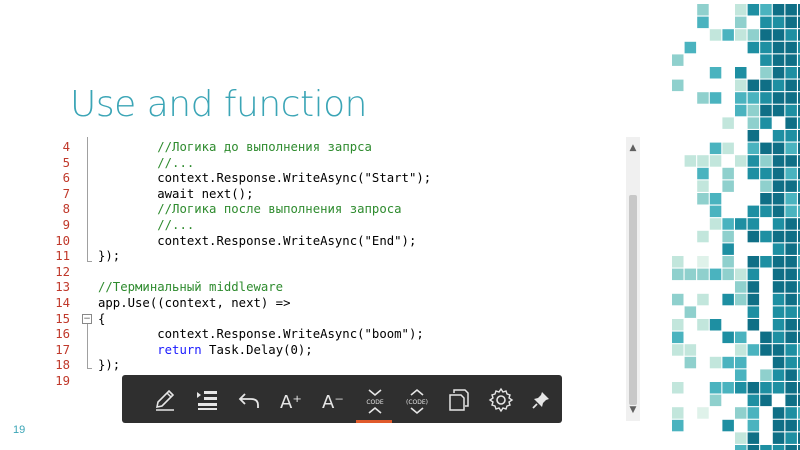  I want to click on scrollbar-thumb, so click(633, 300).